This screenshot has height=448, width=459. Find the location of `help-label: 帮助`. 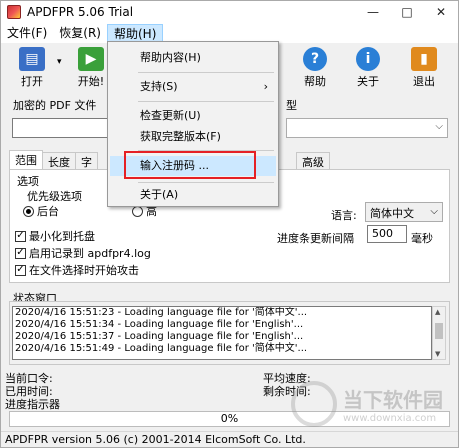

help-label: 帮助 is located at coordinates (315, 81).